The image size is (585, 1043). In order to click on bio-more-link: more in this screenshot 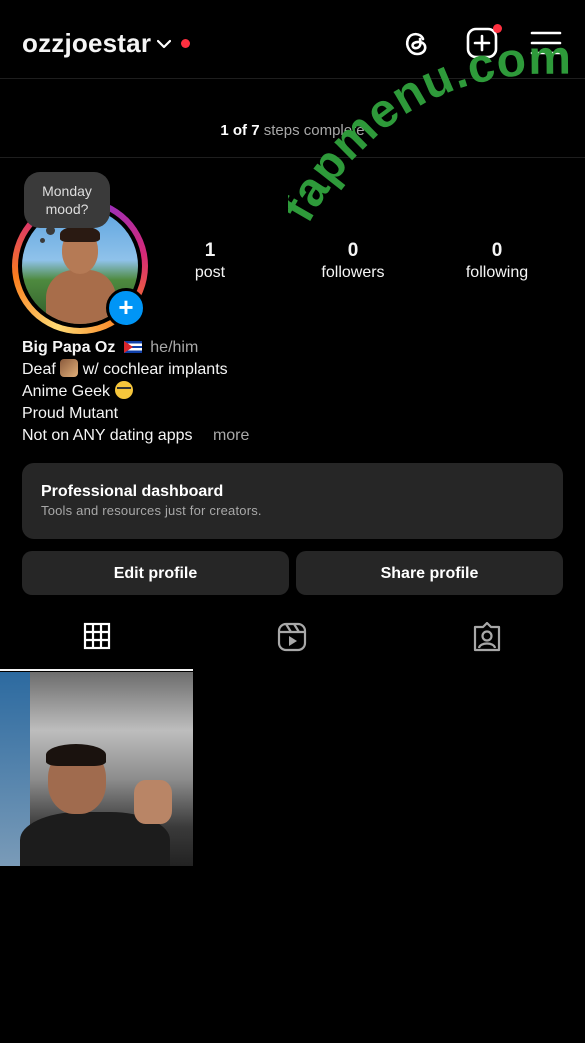, I will do `click(231, 435)`.